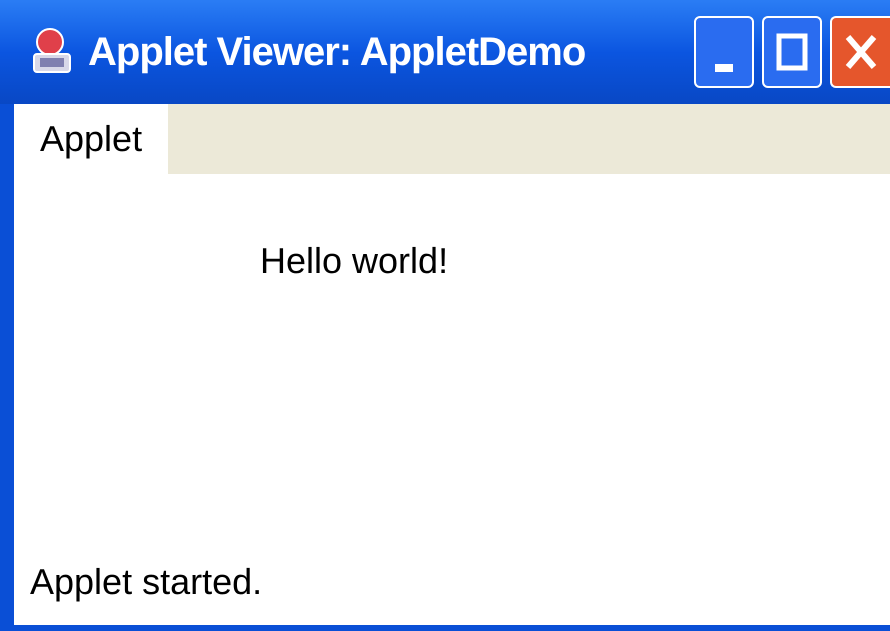  I want to click on close-button, so click(860, 52).